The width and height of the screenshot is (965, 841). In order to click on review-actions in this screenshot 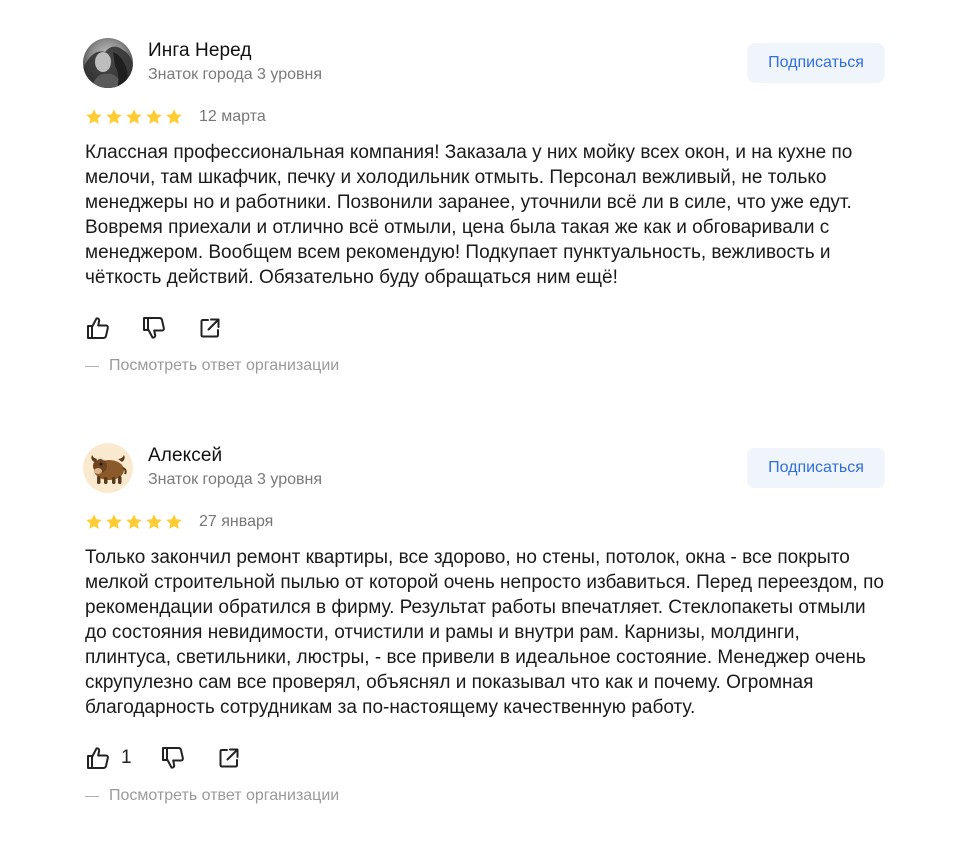, I will do `click(485, 328)`.